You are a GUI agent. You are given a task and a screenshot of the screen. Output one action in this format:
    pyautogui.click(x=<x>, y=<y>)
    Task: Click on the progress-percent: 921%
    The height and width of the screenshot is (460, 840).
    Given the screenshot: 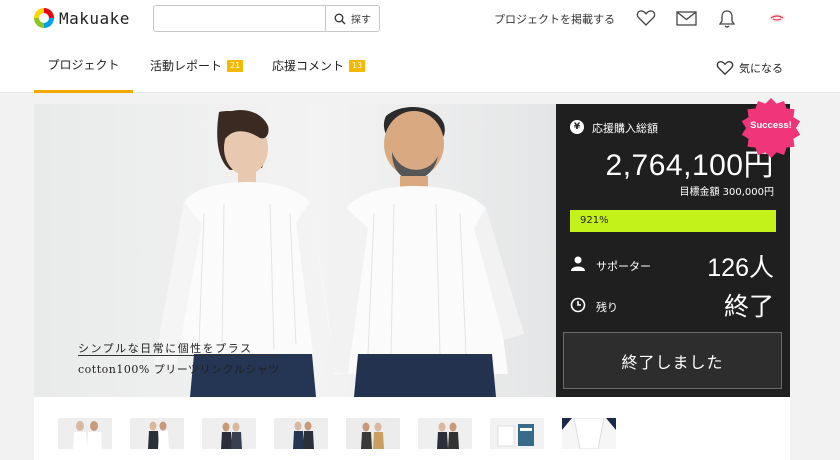 What is the action you would take?
    pyautogui.click(x=594, y=220)
    